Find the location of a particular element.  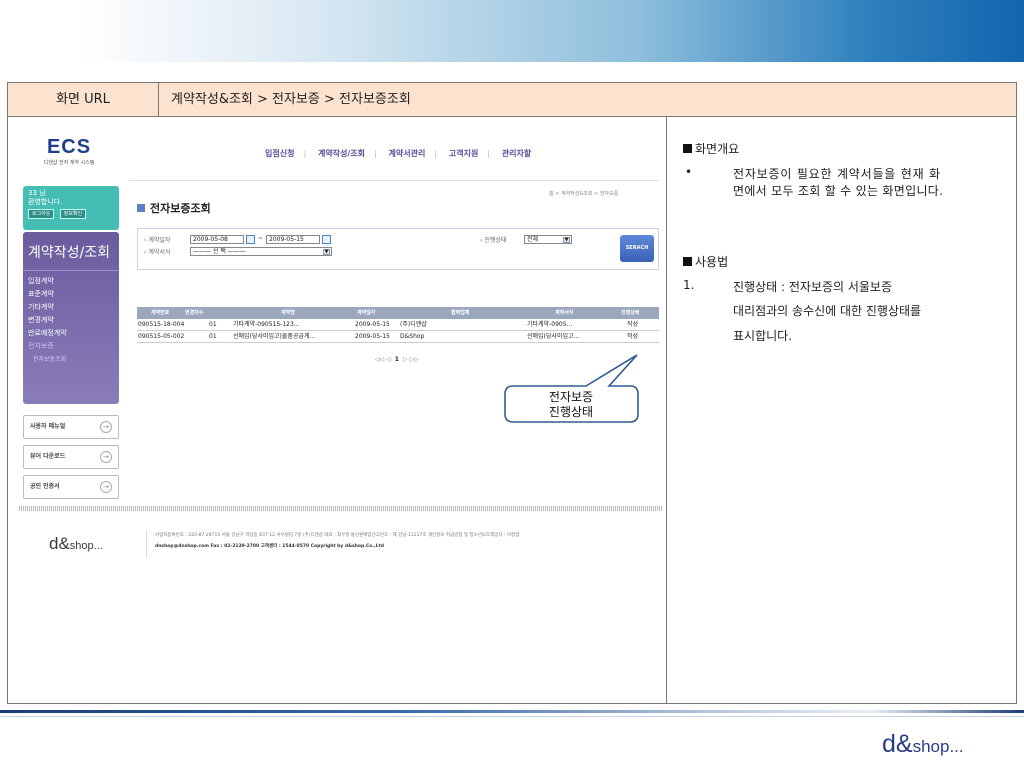

manual-label: 사용자 메뉴얼 is located at coordinates (48, 426).